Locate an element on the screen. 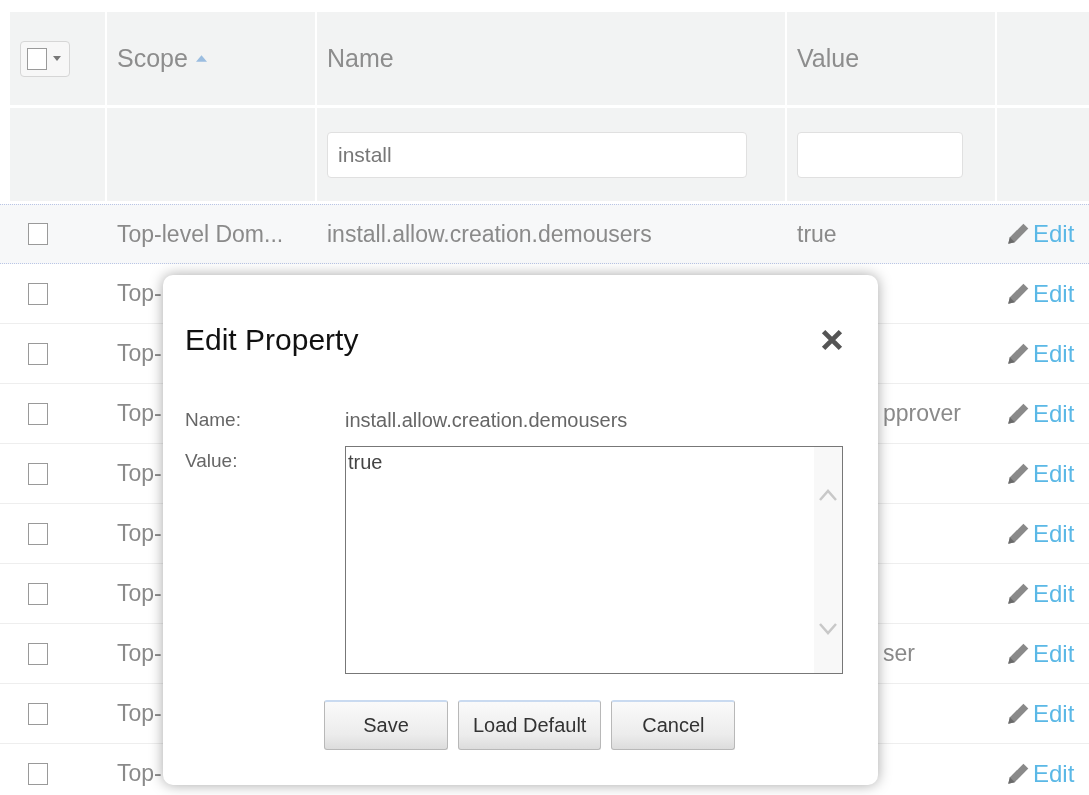  scroll-down-icon is located at coordinates (828, 629).